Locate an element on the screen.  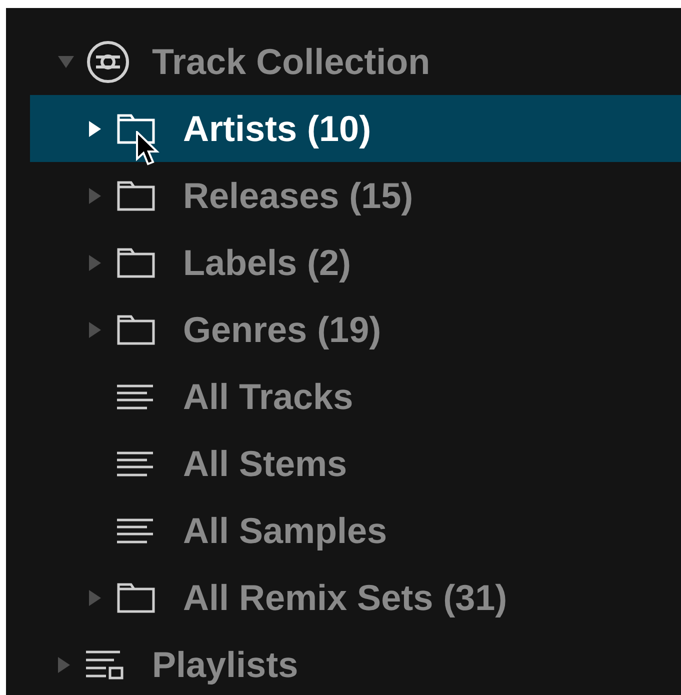
tree-item-label: Genres (19) is located at coordinates (282, 329).